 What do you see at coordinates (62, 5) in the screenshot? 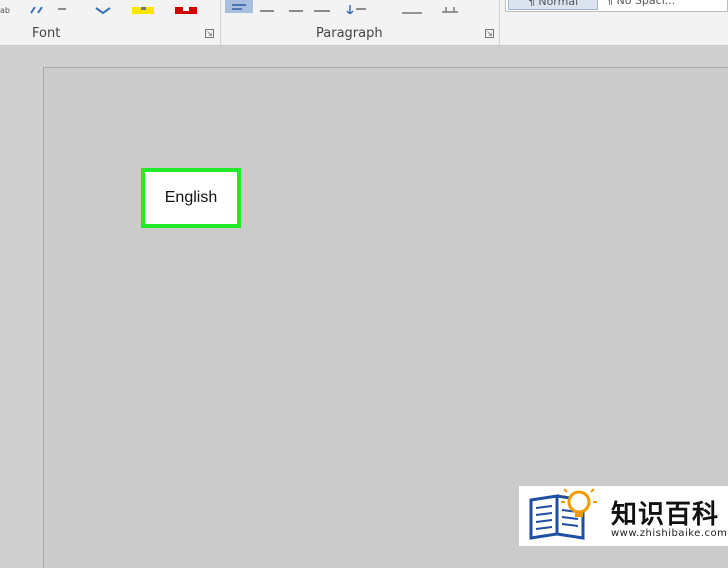
I see `text-effects-icon` at bounding box center [62, 5].